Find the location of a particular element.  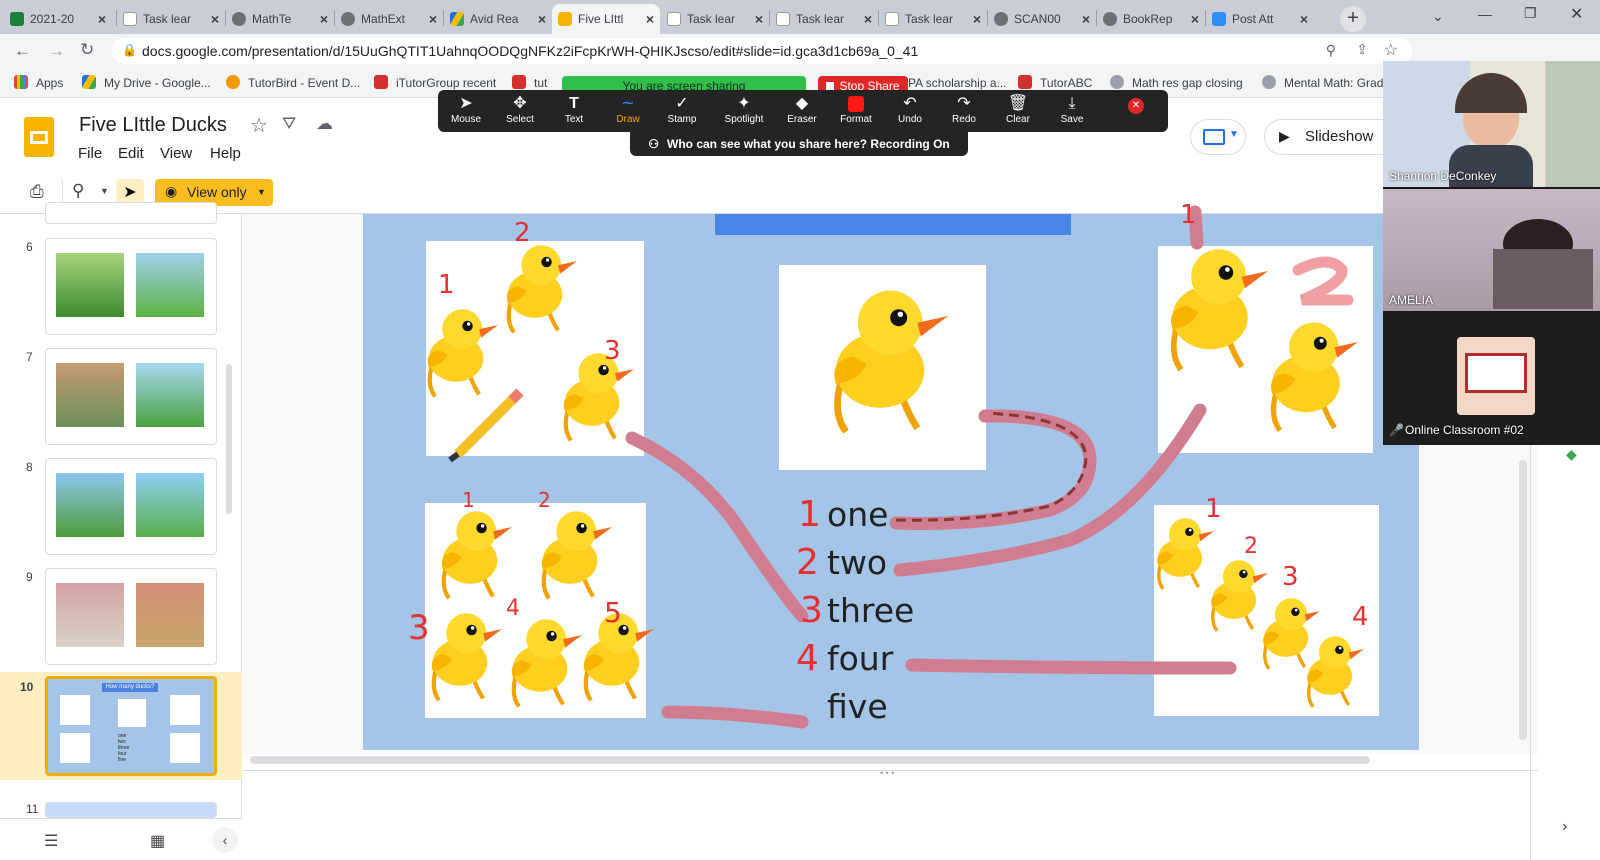

tool-text: T Text is located at coordinates (574, 112).